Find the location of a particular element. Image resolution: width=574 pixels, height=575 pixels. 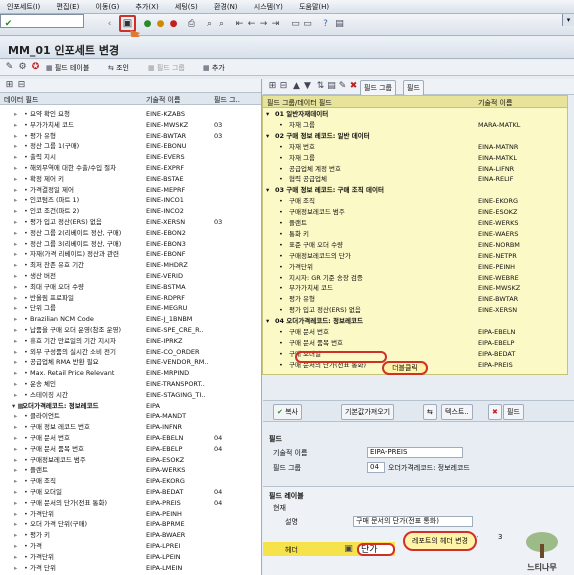

data-field-row: • ▸ 자재(가격 리베이트) 정산과 관련 EINE-EBONF is located at coordinates (130, 254).